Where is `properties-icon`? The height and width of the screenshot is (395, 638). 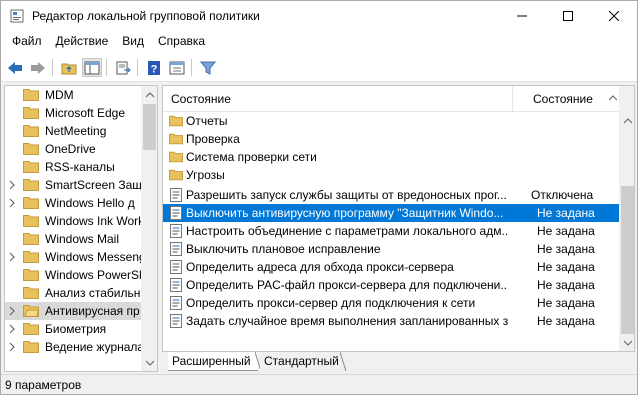 properties-icon is located at coordinates (177, 67).